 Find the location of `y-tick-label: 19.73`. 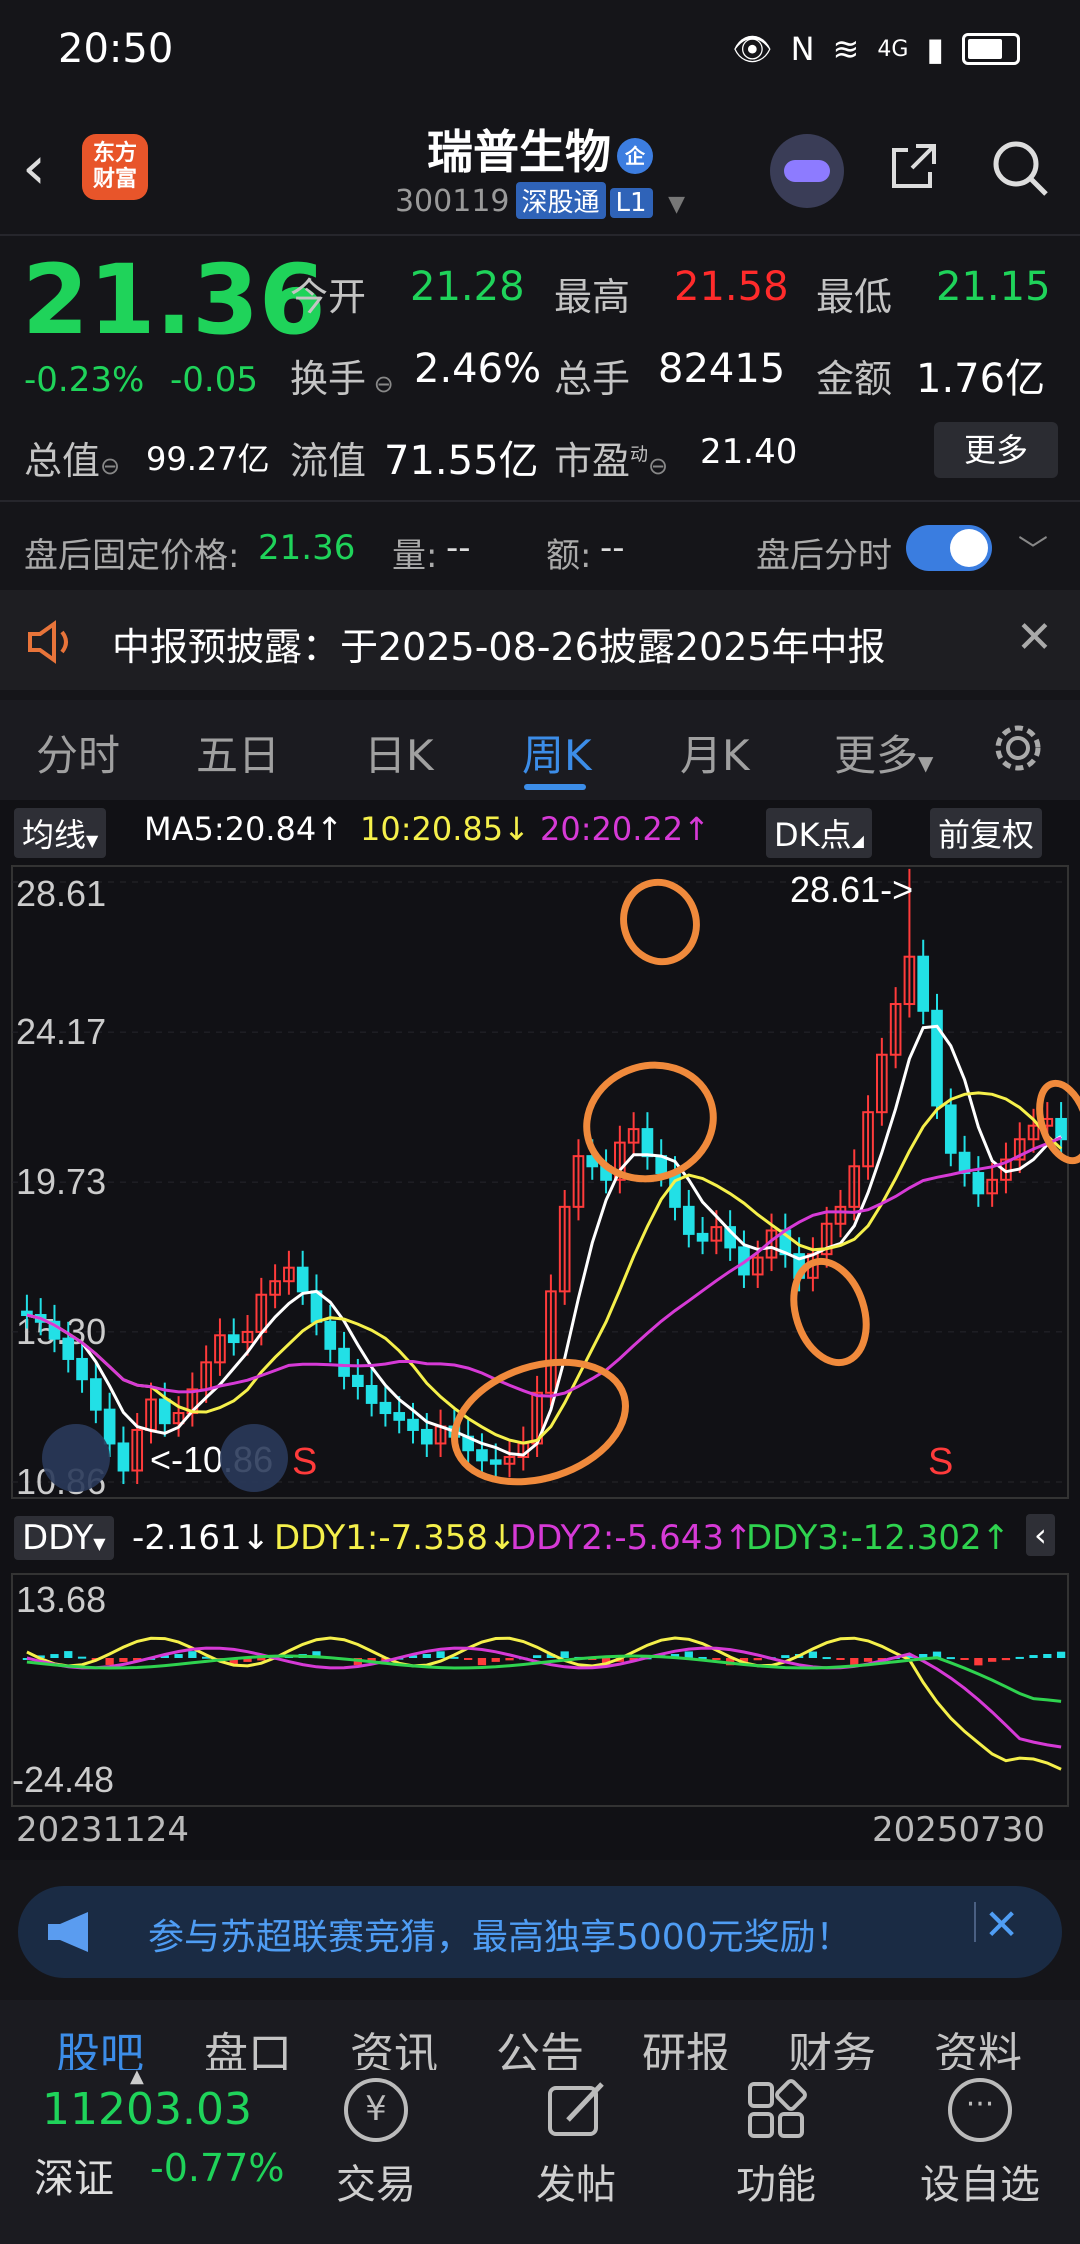

y-tick-label: 19.73 is located at coordinates (61, 1181).